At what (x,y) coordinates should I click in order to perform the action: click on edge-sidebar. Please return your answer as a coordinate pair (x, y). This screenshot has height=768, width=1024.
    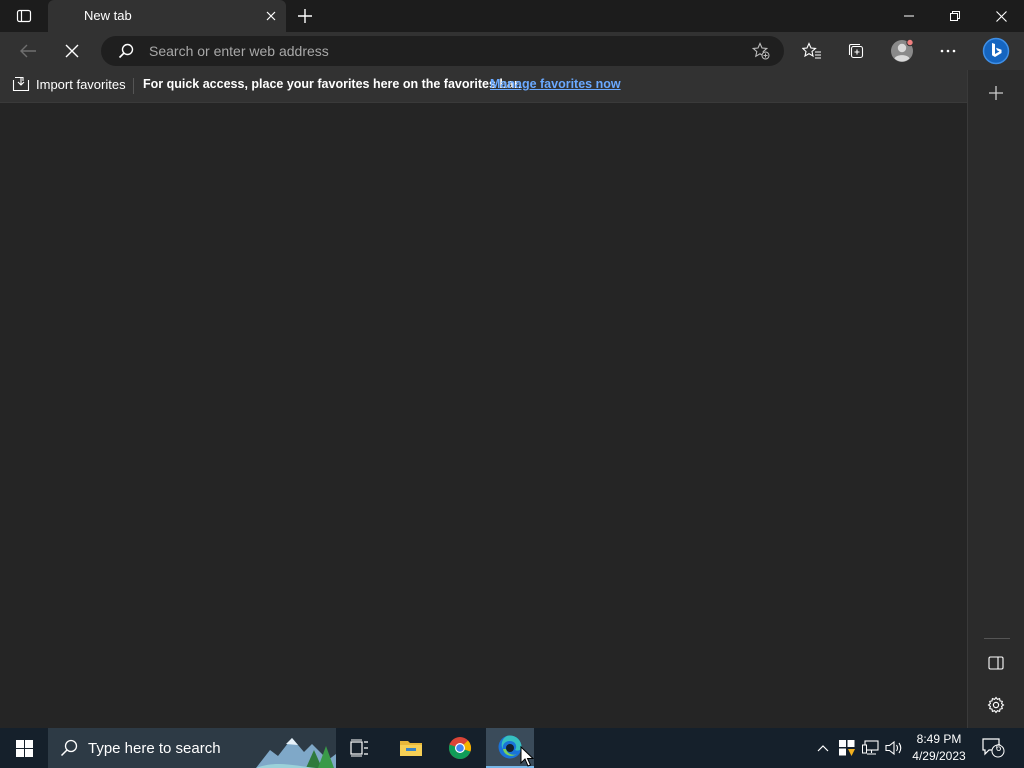
    Looking at the image, I should click on (995, 399).